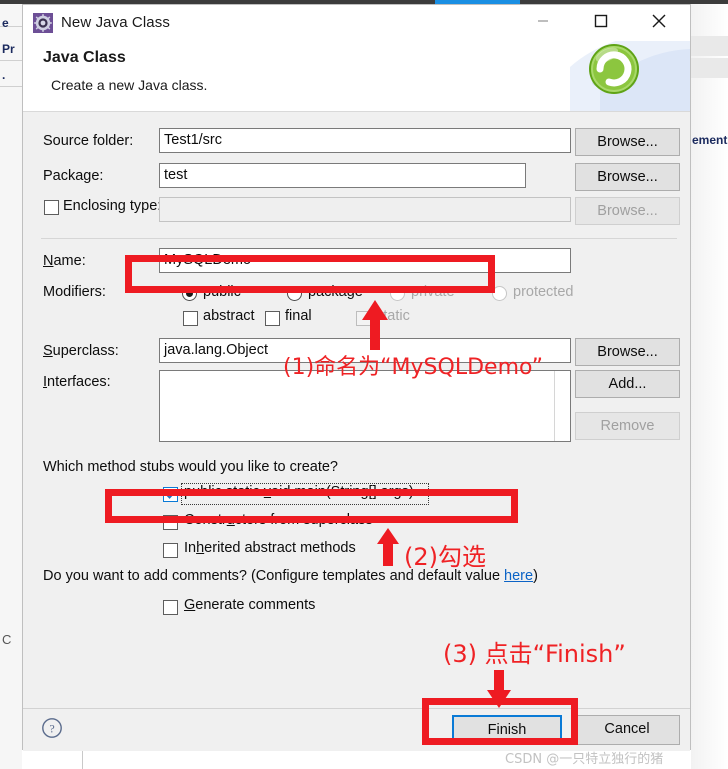 The image size is (728, 769). Describe the element at coordinates (170, 550) in the screenshot. I see `stub-checkbox-inherited` at that location.